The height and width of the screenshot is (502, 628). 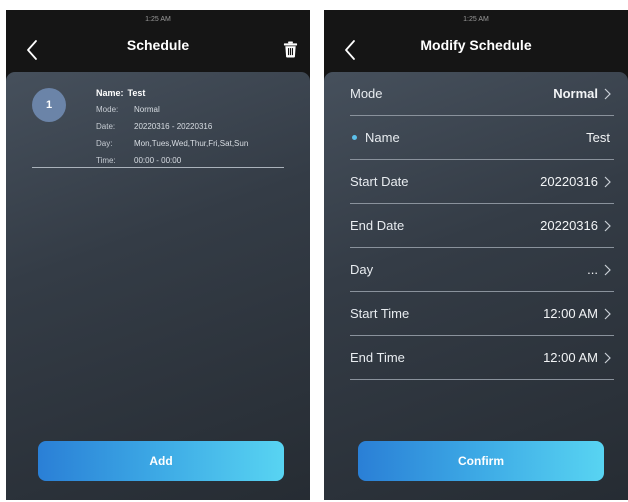 What do you see at coordinates (570, 313) in the screenshot?
I see `start-time-value: 12:00 AM` at bounding box center [570, 313].